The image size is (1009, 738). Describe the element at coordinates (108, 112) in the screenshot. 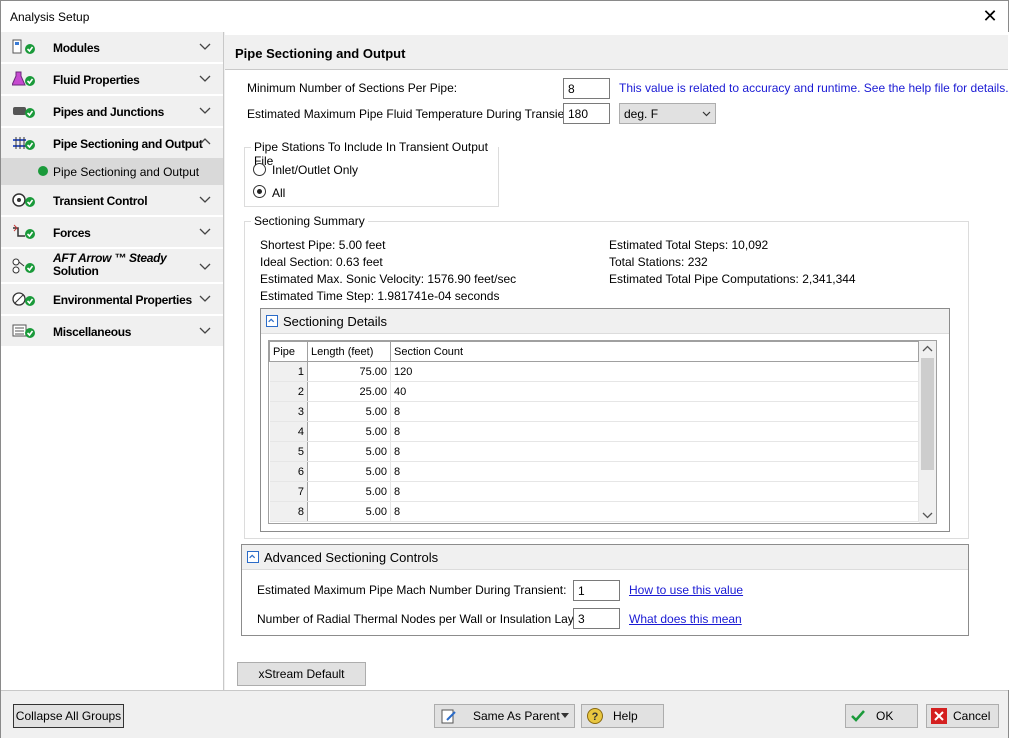

I see `sidebar-group-label: Pipes and Junctions` at that location.